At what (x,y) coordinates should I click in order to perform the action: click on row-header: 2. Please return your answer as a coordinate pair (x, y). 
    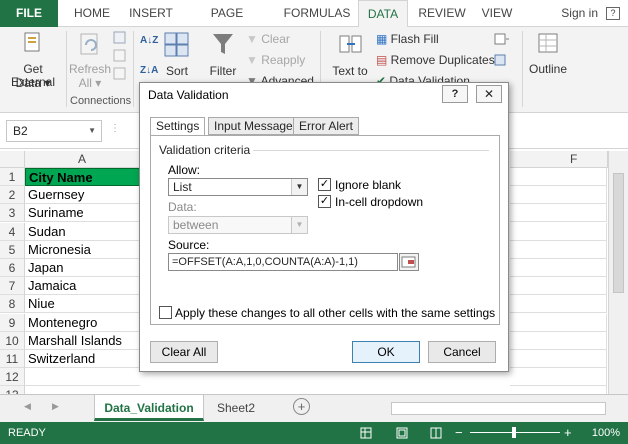
    Looking at the image, I should click on (12, 195).